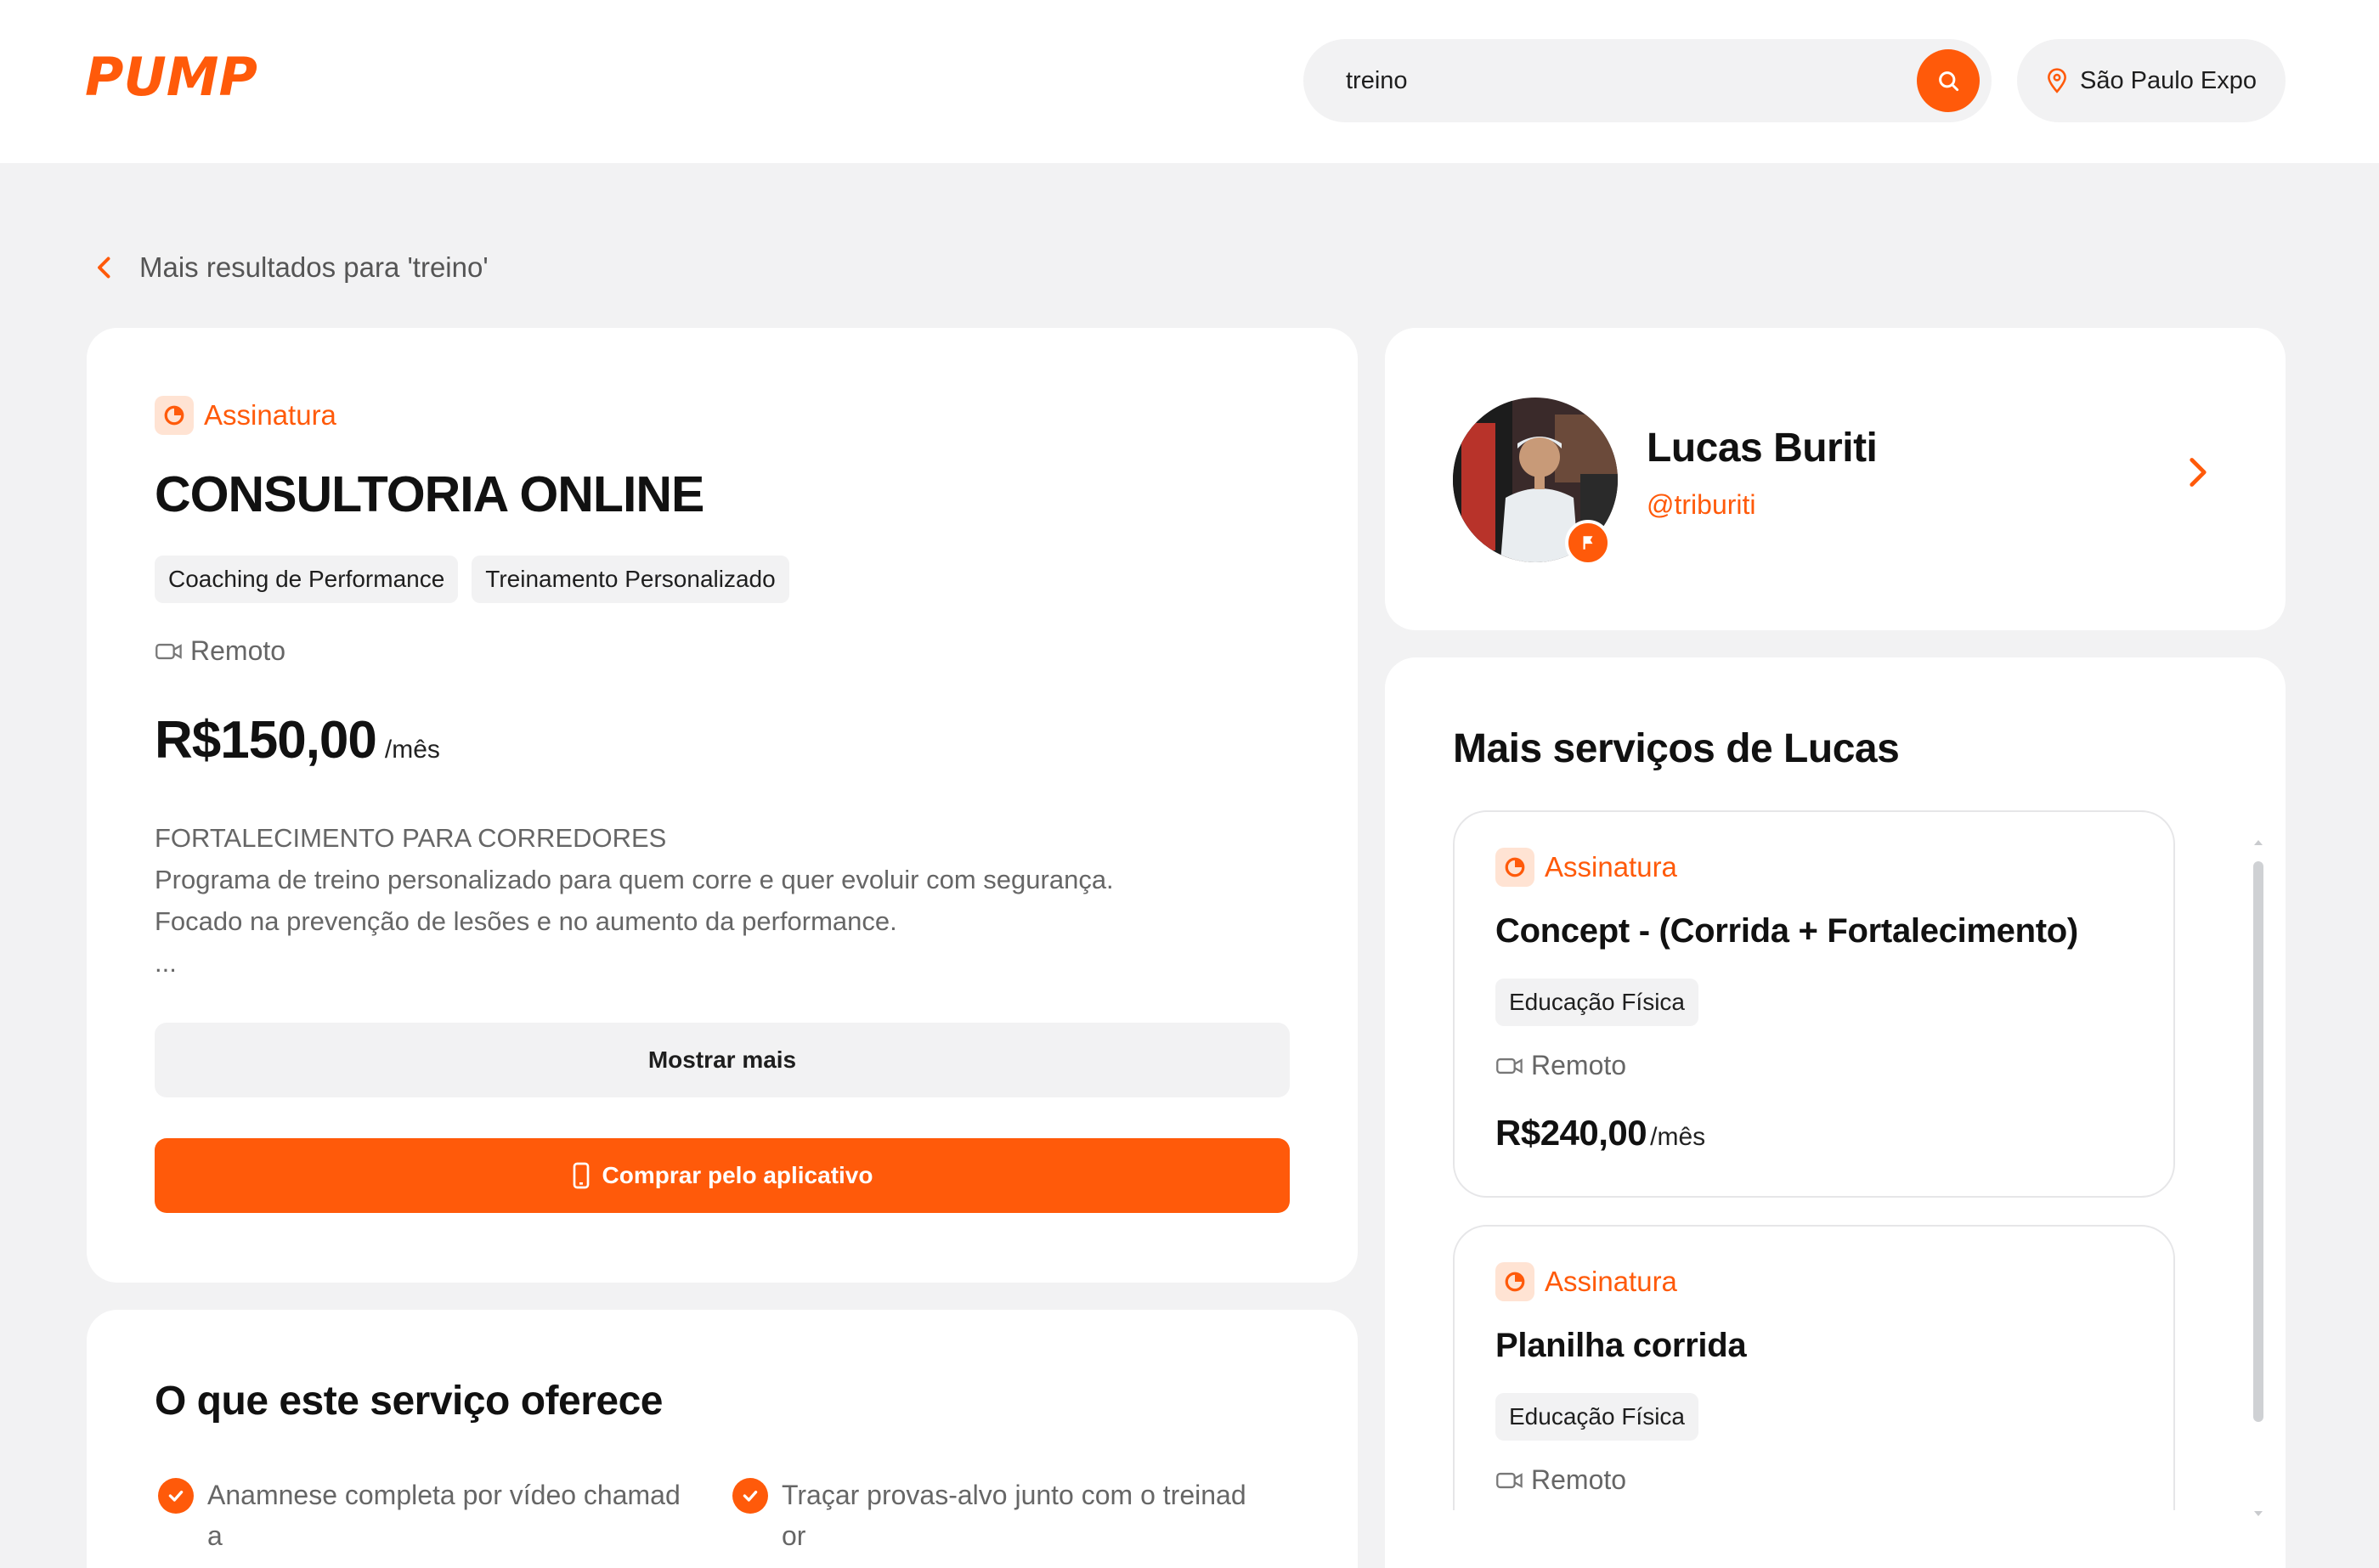  I want to click on location-pin-icon, so click(2057, 80).